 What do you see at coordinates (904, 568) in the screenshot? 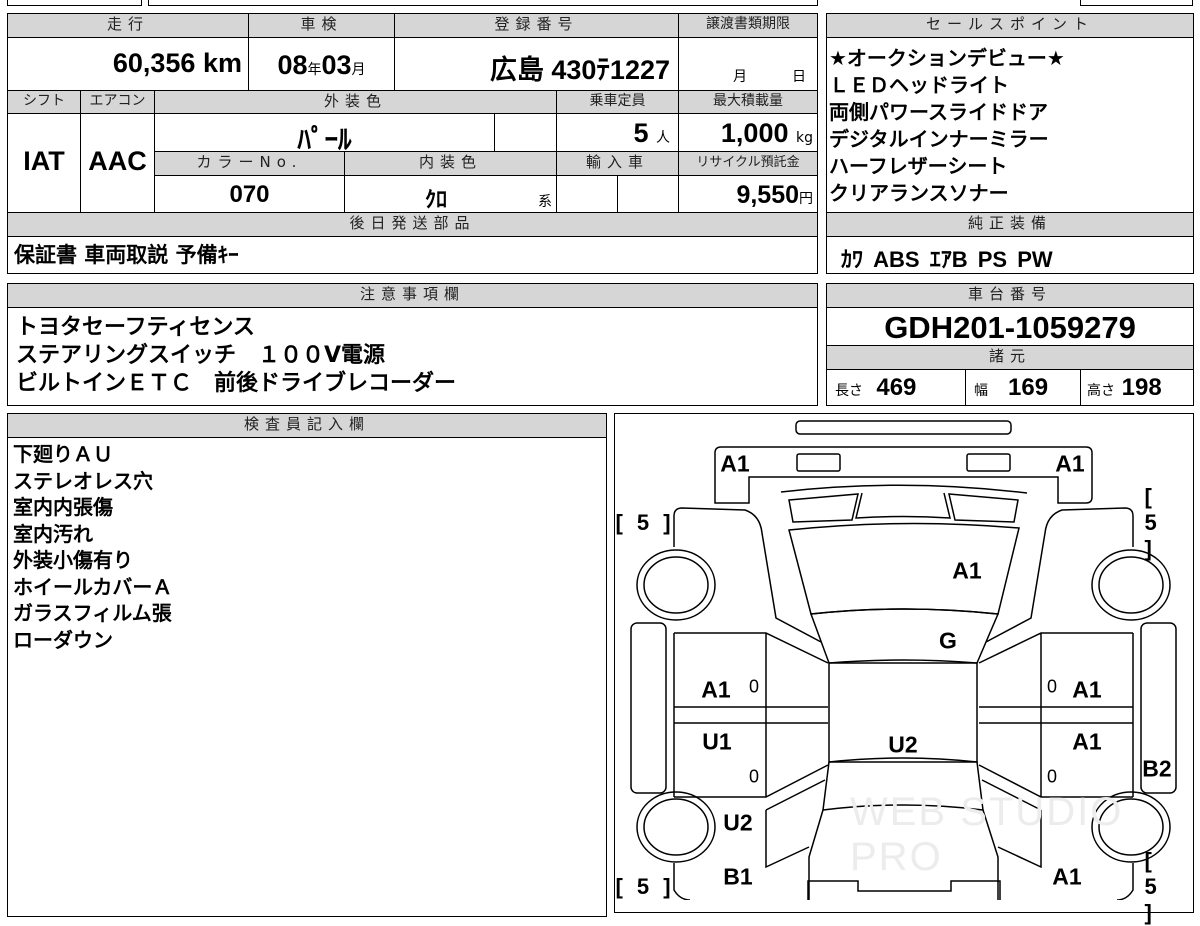
I see `hood` at bounding box center [904, 568].